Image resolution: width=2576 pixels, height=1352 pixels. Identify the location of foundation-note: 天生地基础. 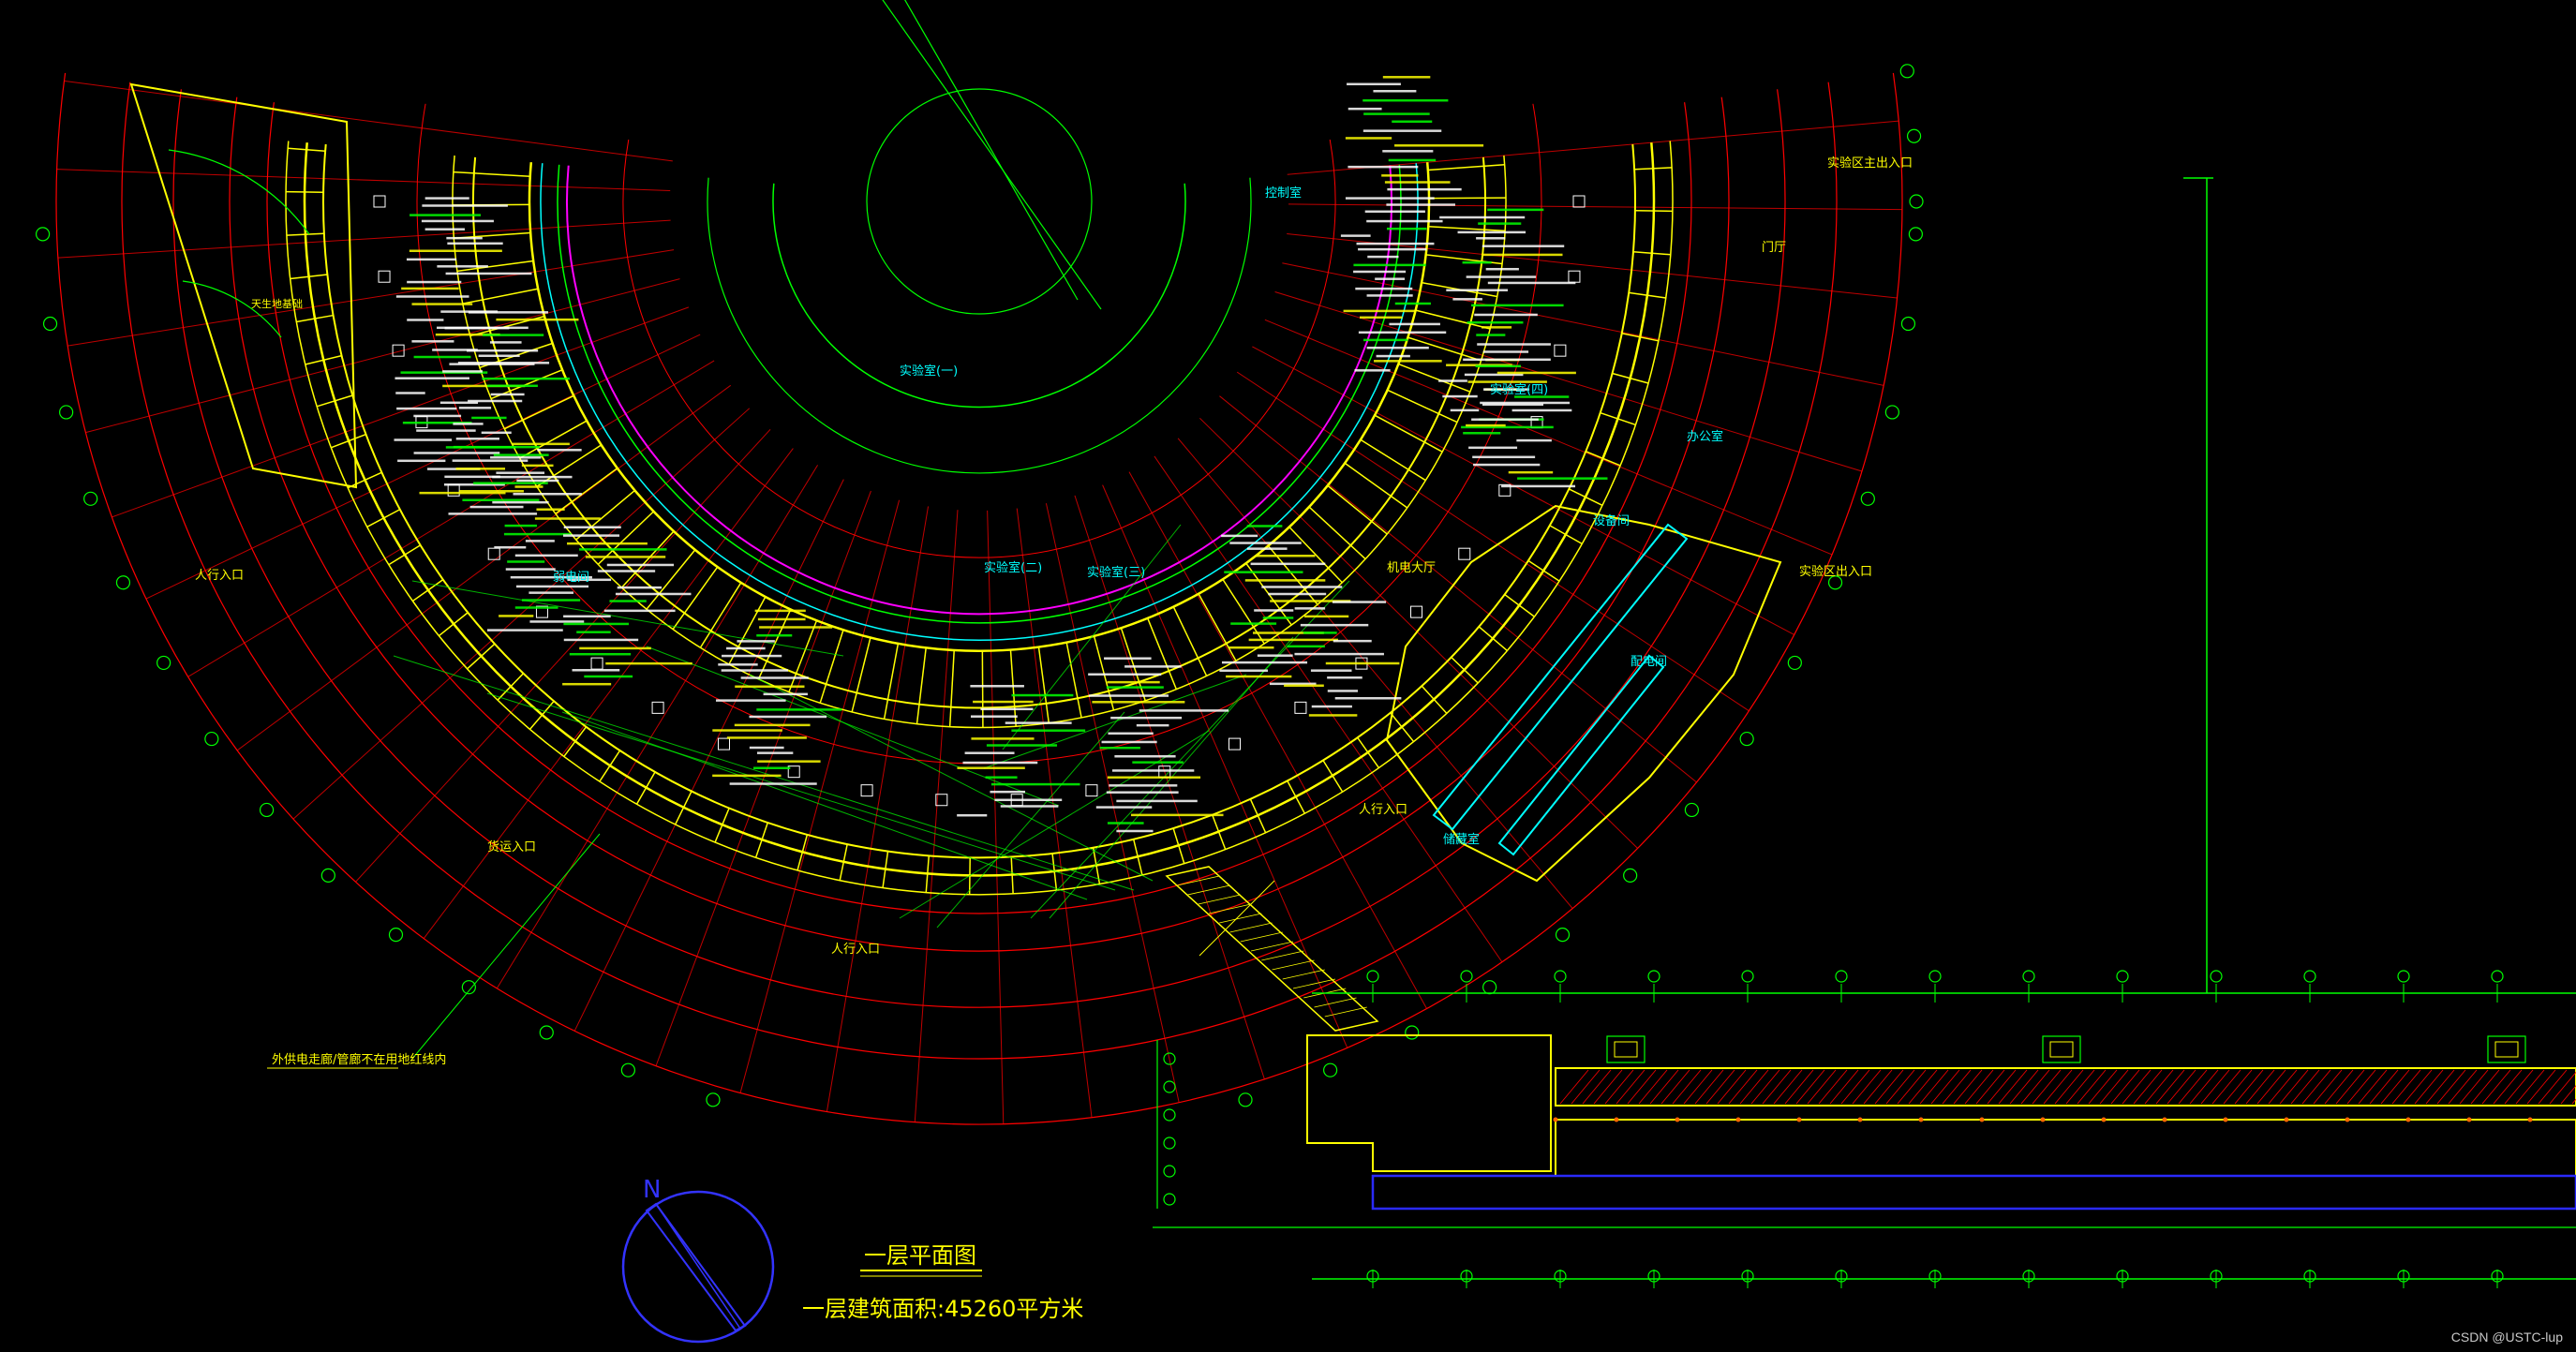
(277, 303).